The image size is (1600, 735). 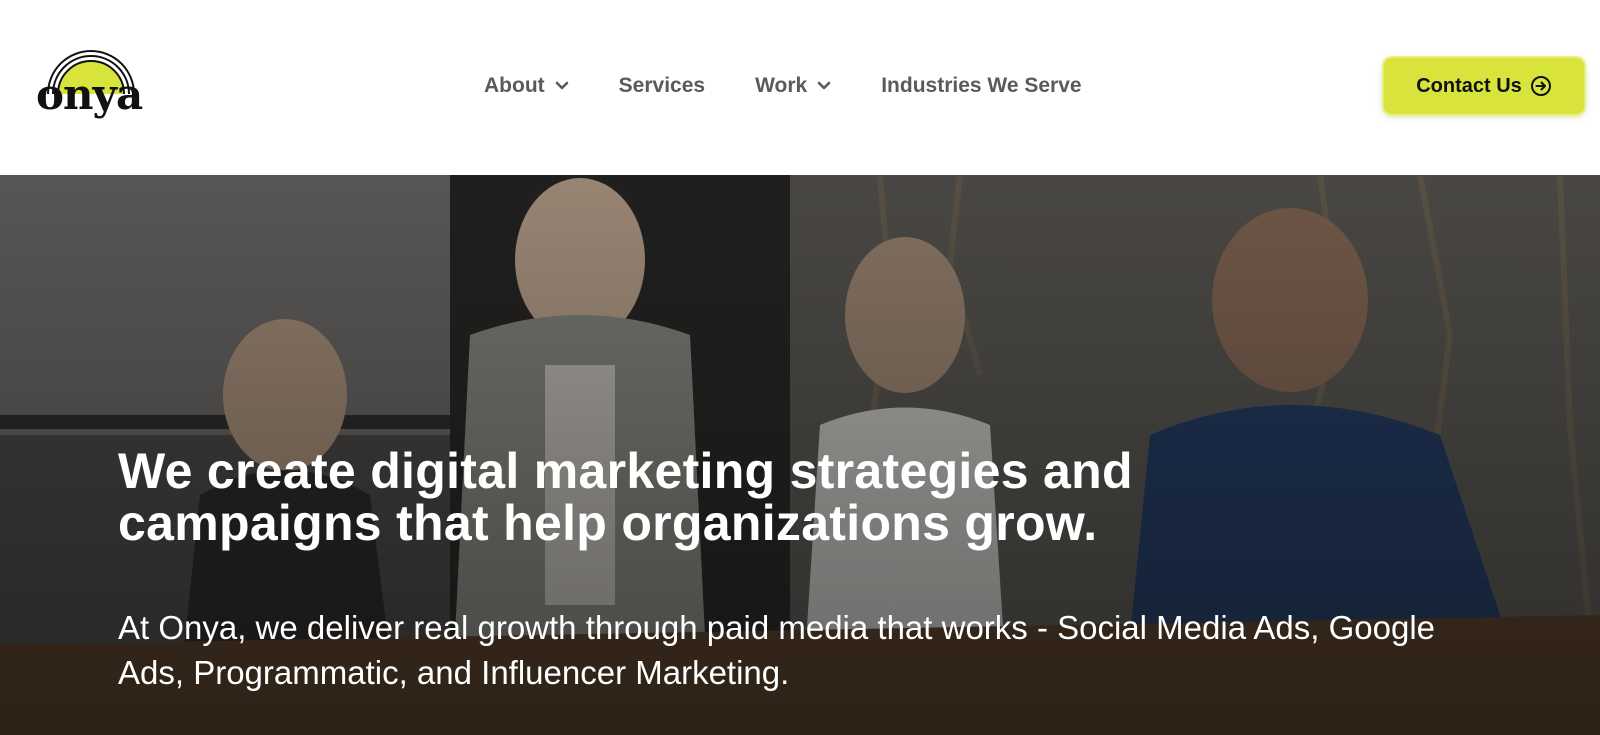 What do you see at coordinates (1540, 86) in the screenshot?
I see `arrow-right-circle-icon` at bounding box center [1540, 86].